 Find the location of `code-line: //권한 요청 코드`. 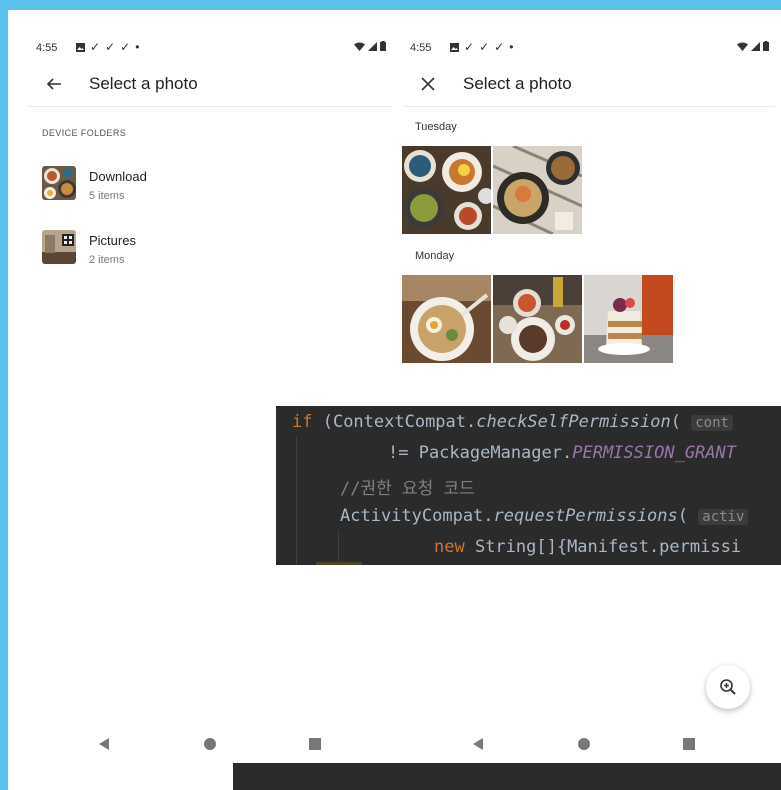

code-line: //권한 요청 코드 is located at coordinates (407, 486).